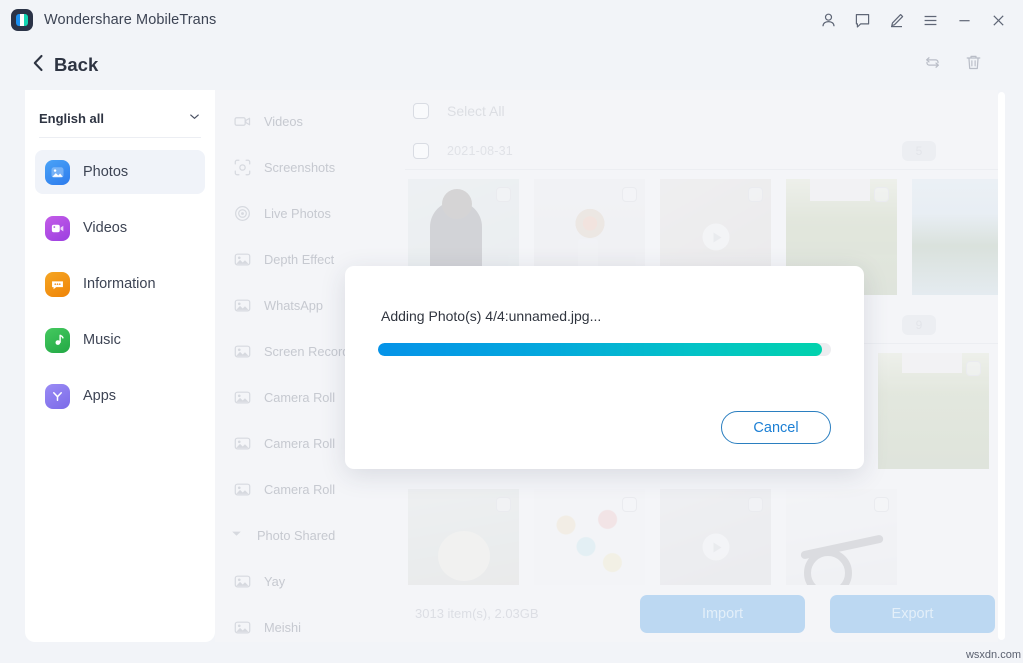 This screenshot has width=1023, height=663. I want to click on watermark: wsxdn.com, so click(993, 655).